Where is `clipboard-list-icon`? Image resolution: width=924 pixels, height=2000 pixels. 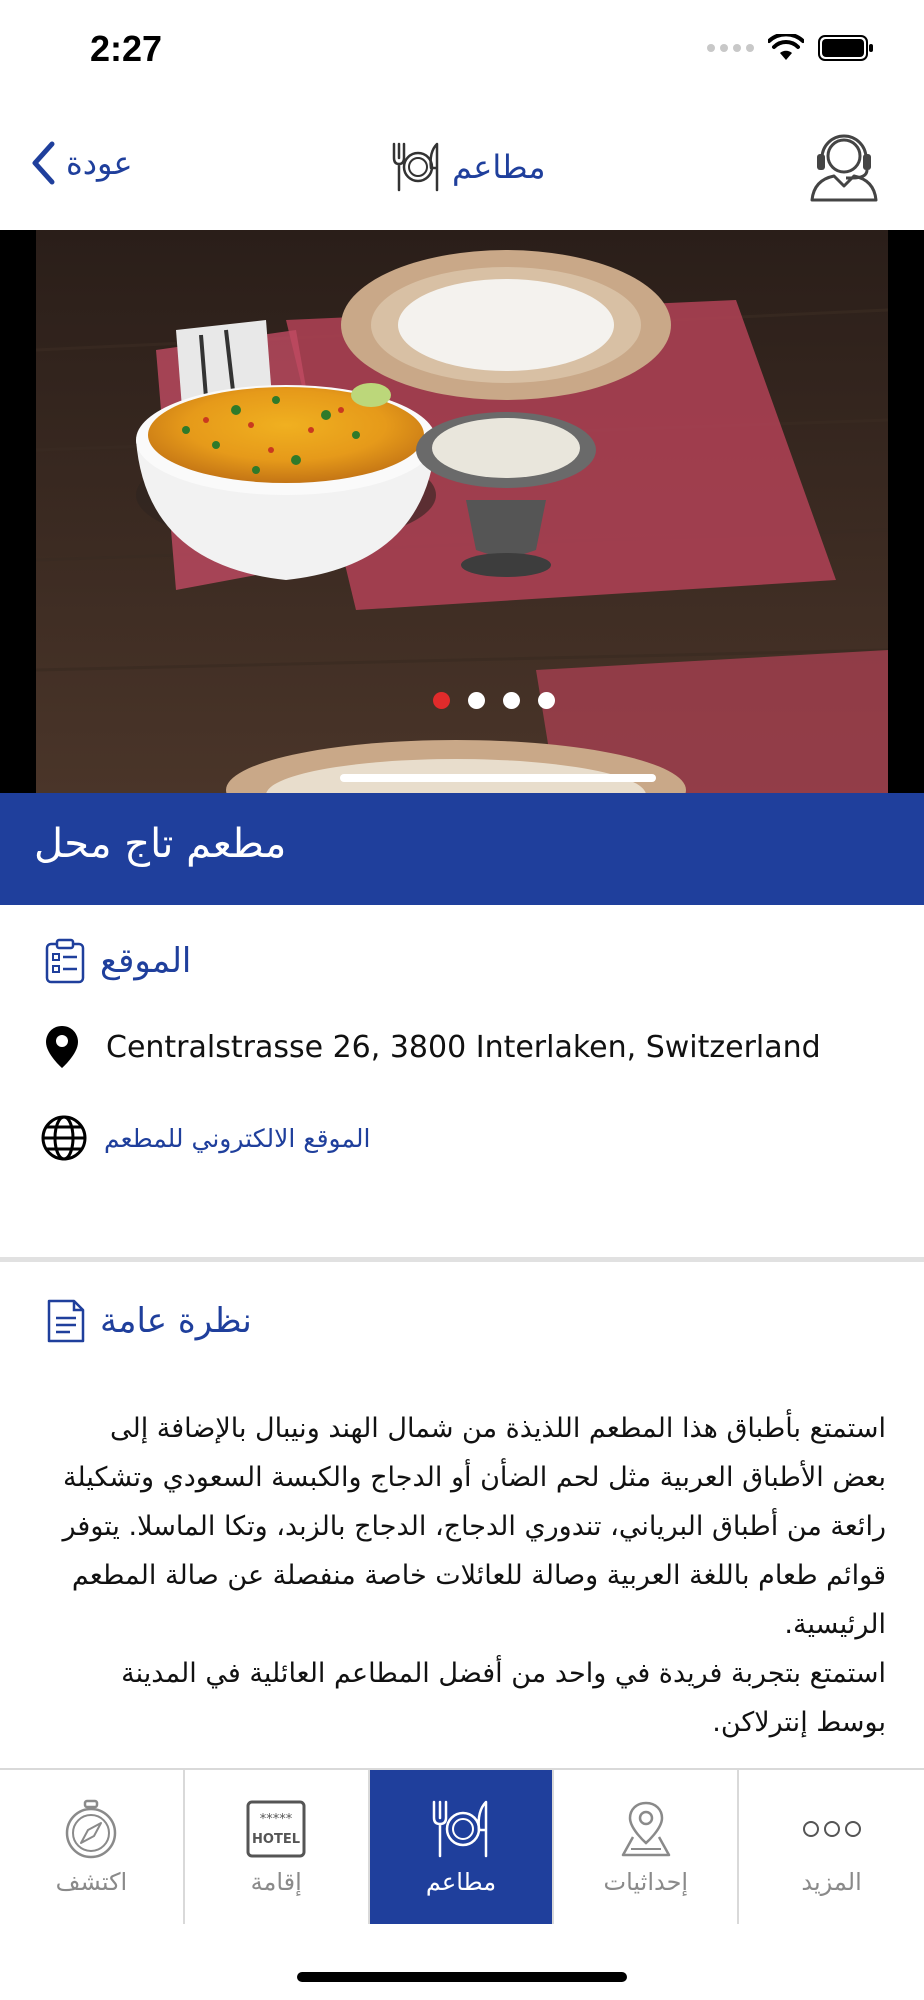
clipboard-list-icon is located at coordinates (65, 961).